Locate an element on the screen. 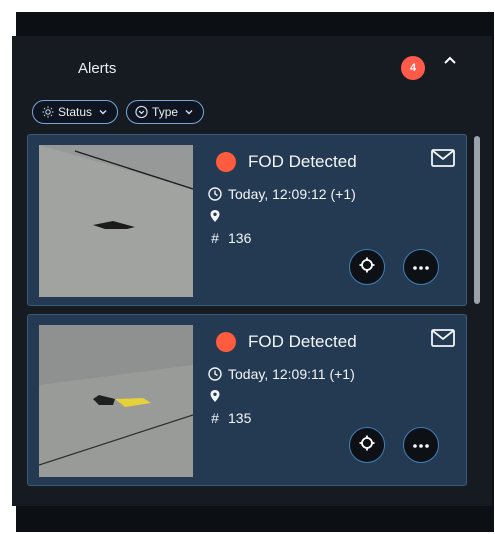 This screenshot has width=495, height=534. type-icon is located at coordinates (141, 112).